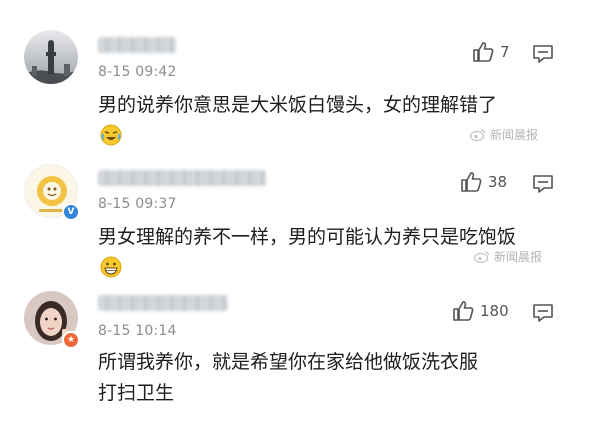 The height and width of the screenshot is (433, 600). I want to click on grinning-emoji, so click(111, 267).